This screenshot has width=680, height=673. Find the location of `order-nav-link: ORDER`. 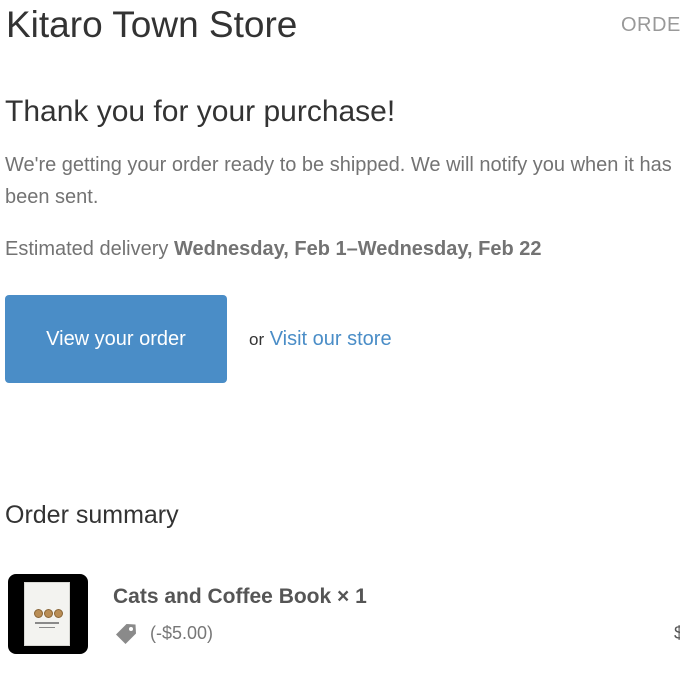

order-nav-link: ORDER is located at coordinates (650, 25).